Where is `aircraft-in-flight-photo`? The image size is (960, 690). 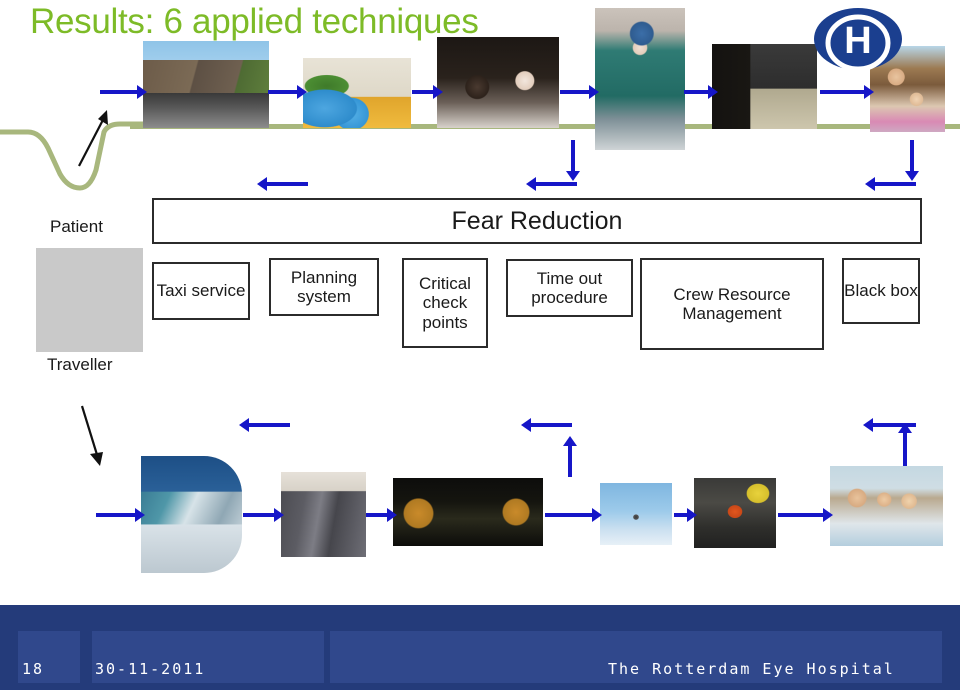
aircraft-in-flight-photo is located at coordinates (636, 514).